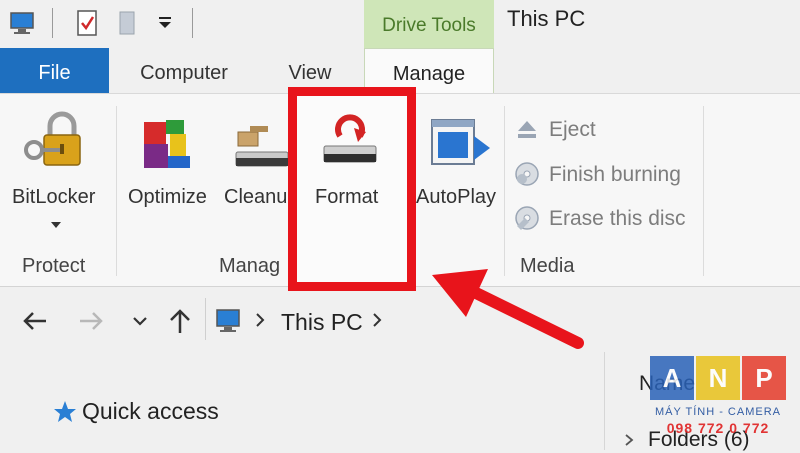  What do you see at coordinates (718, 378) in the screenshot?
I see `watermark-letter-n: N` at bounding box center [718, 378].